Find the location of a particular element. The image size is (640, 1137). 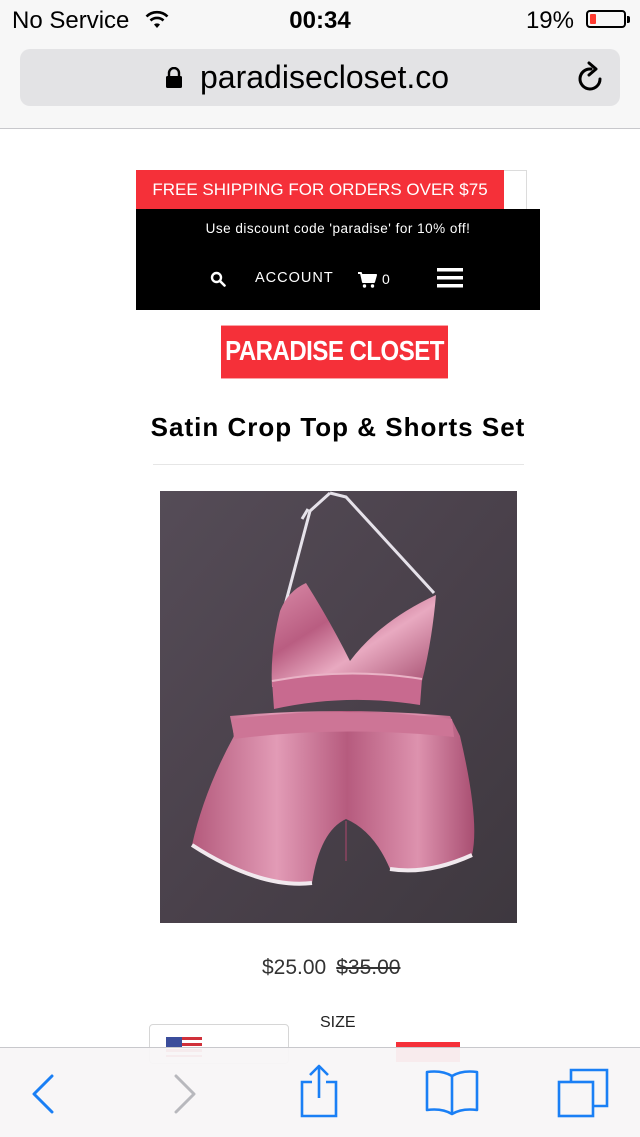

search-icon is located at coordinates (218, 281).